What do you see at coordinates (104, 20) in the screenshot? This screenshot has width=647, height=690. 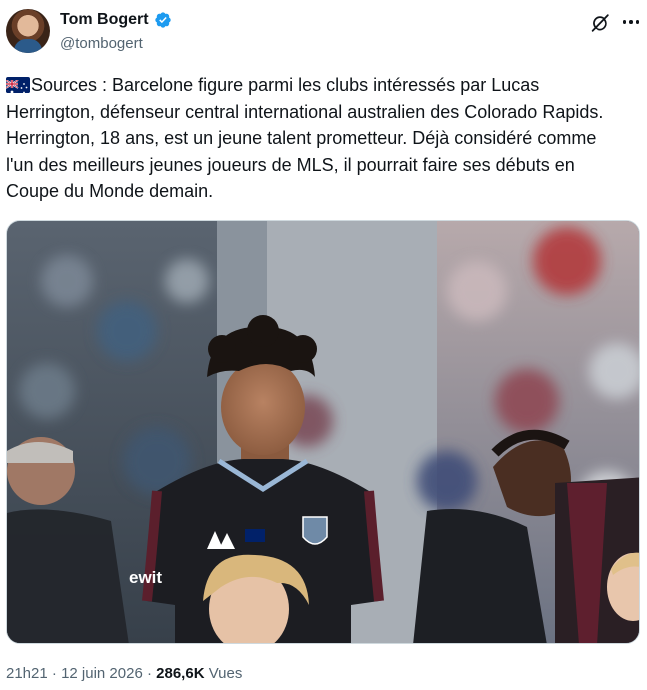 I see `author-display-name: Tom Bogert` at bounding box center [104, 20].